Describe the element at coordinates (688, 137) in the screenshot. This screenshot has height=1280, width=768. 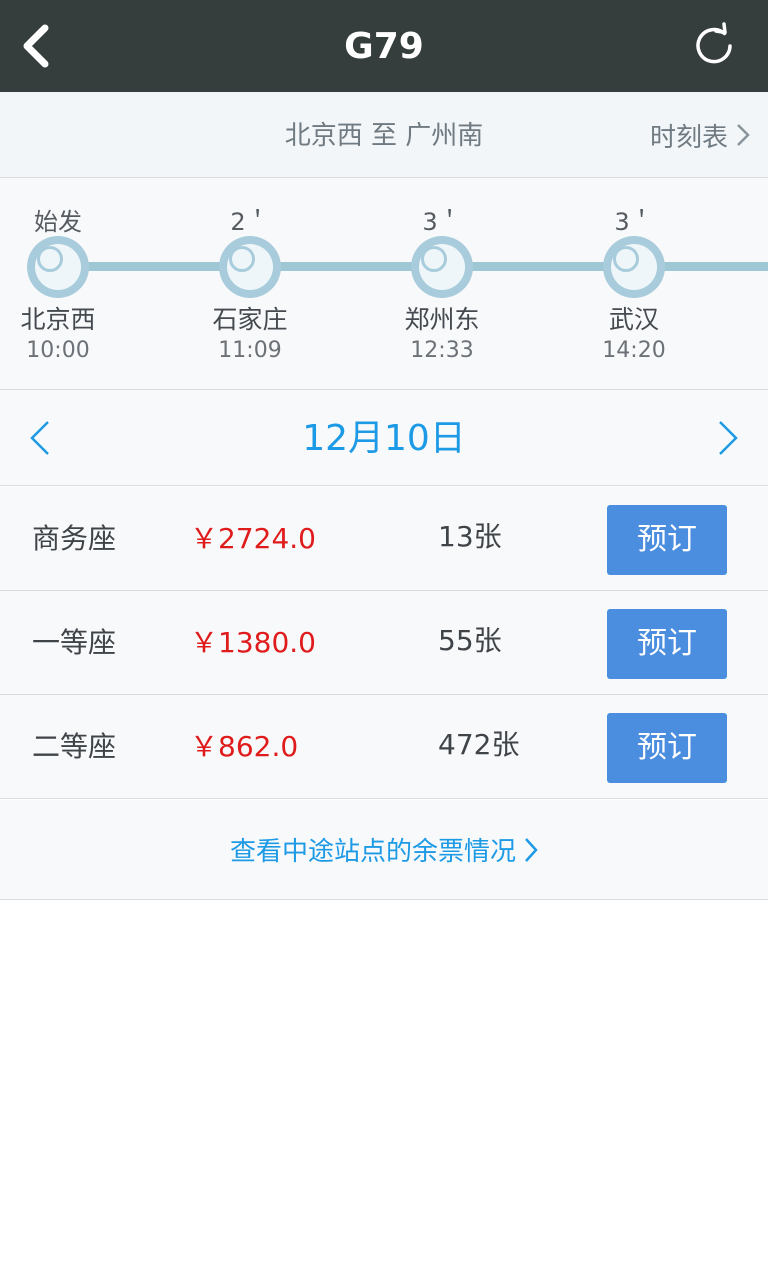
I see `timetable-label: 时刻表` at that location.